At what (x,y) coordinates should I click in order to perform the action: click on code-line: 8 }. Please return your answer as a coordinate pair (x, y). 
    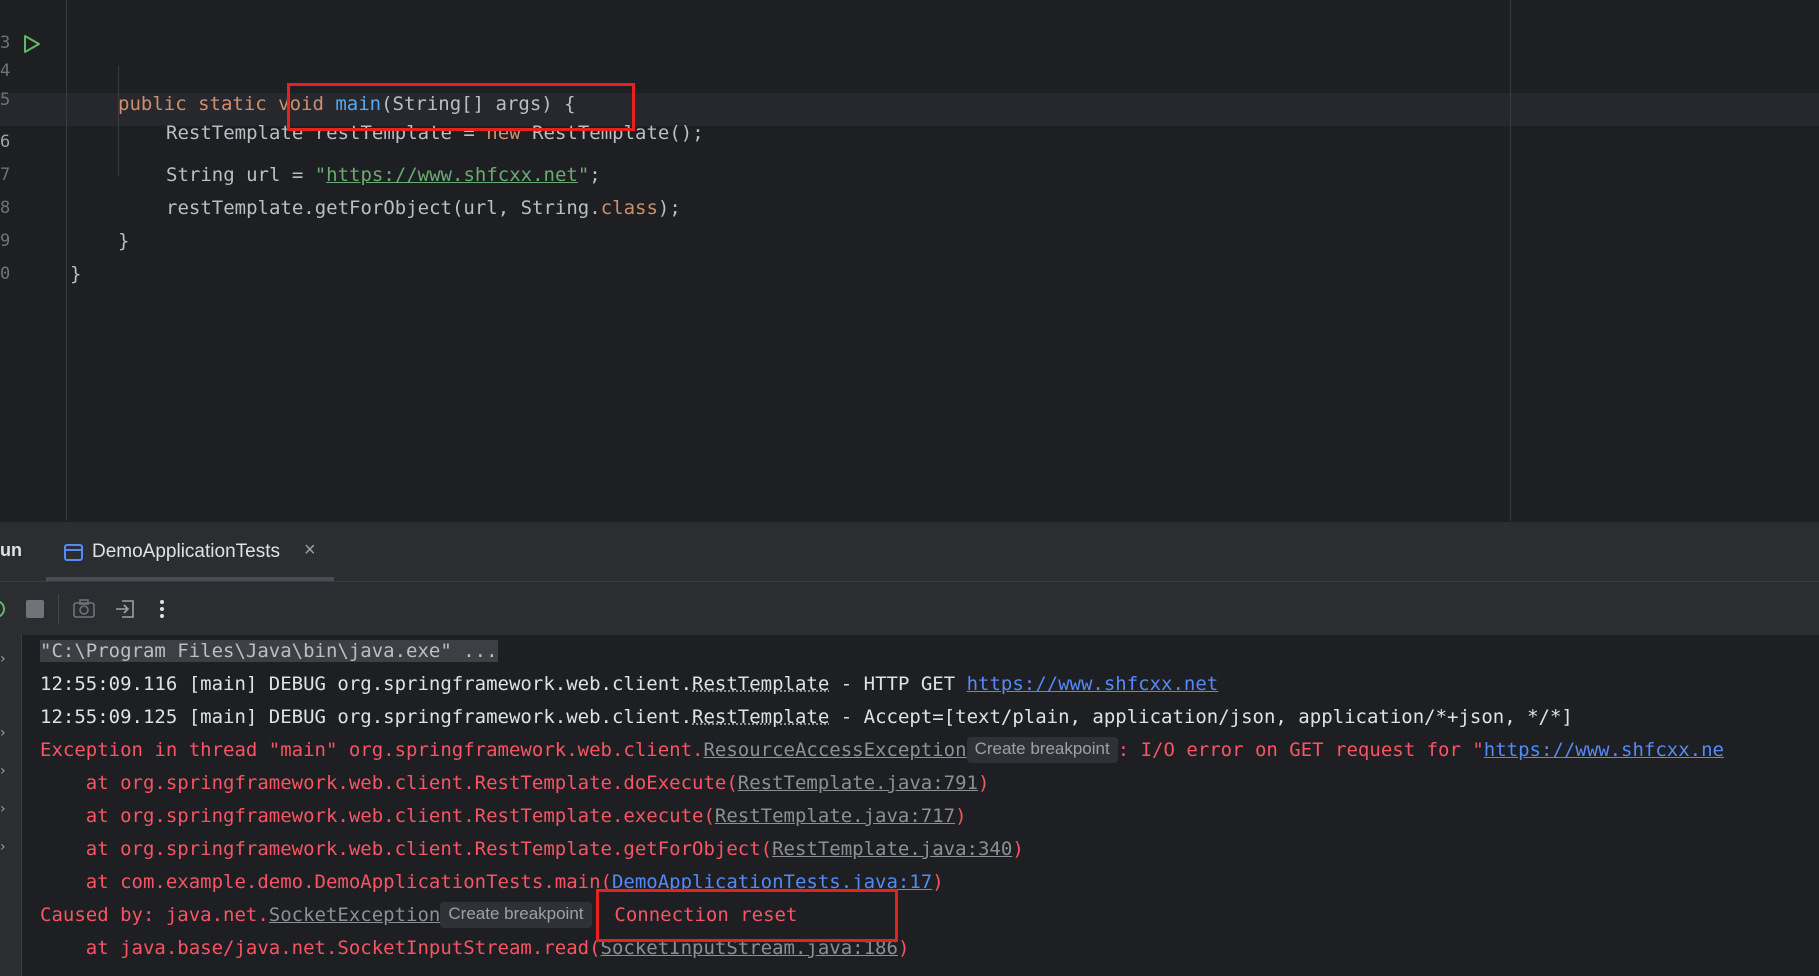
    Looking at the image, I should click on (909, 205).